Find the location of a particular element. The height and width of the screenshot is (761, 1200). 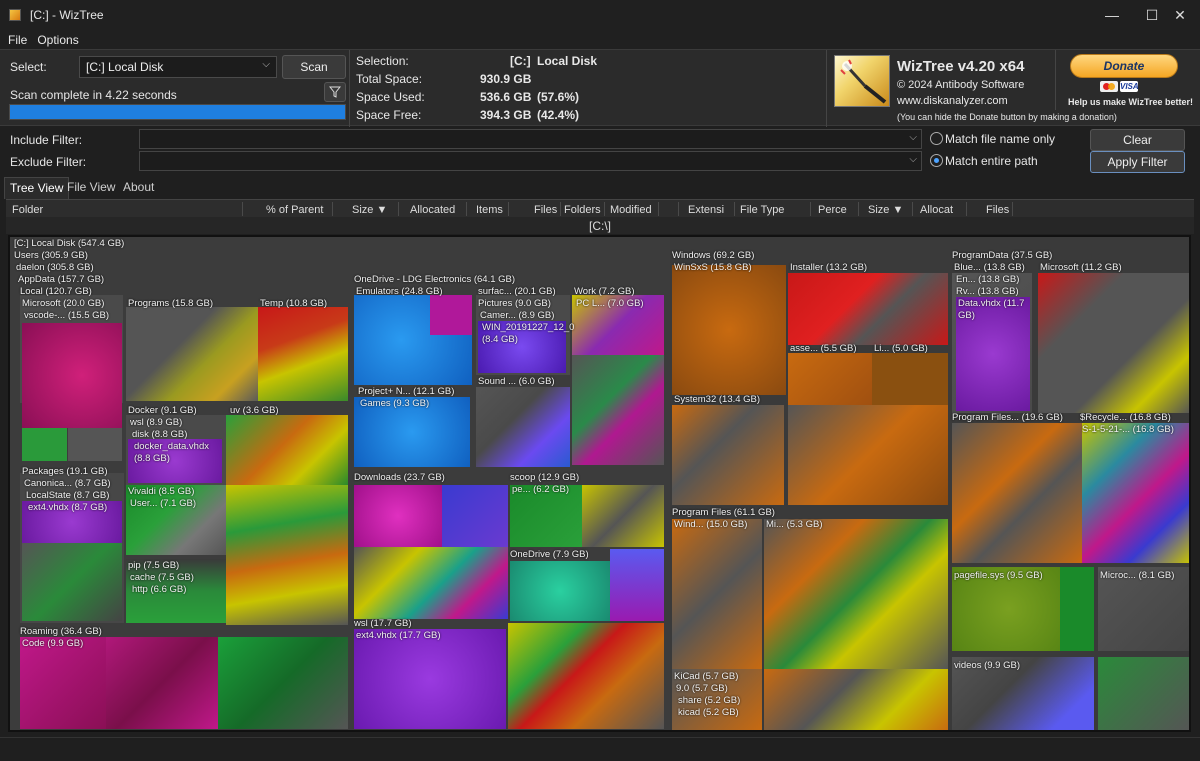

clear-button: Clear is located at coordinates (1137, 140).